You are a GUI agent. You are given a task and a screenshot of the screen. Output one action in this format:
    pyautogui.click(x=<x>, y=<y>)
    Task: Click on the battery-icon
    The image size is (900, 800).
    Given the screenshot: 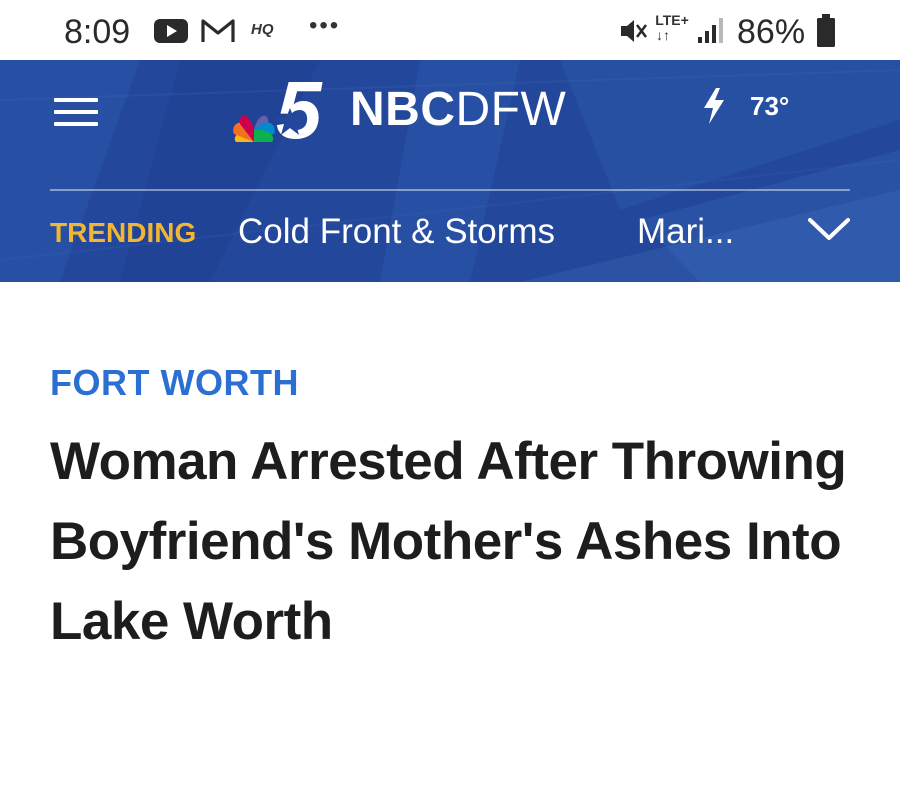 What is the action you would take?
    pyautogui.click(x=826, y=30)
    